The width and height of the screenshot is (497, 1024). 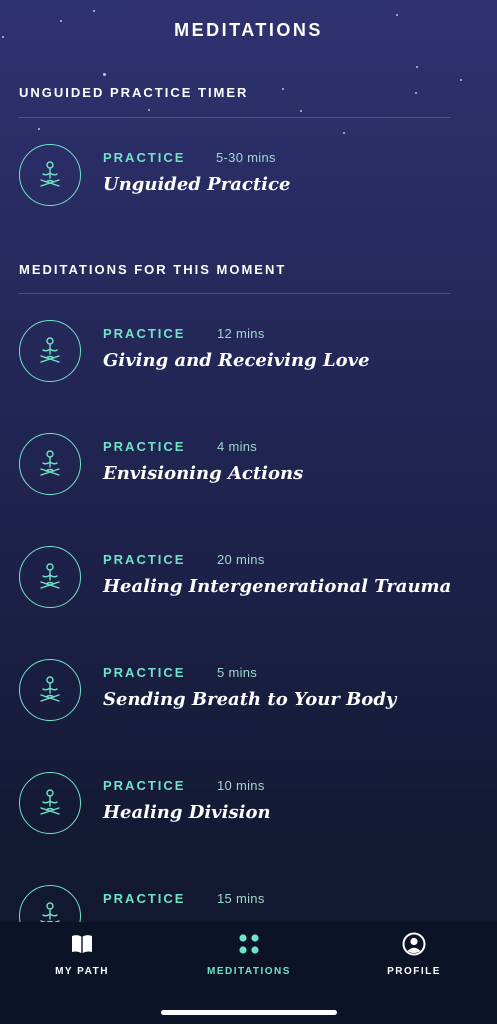 I want to click on page-title: MEDITATIONS, so click(x=248, y=30).